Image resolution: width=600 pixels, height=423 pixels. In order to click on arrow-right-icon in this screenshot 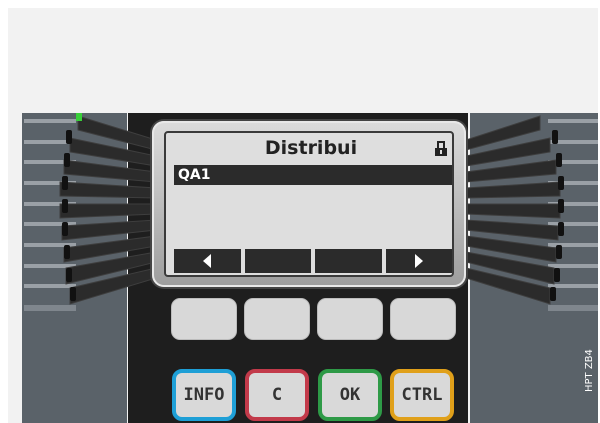, I will do `click(418, 261)`.